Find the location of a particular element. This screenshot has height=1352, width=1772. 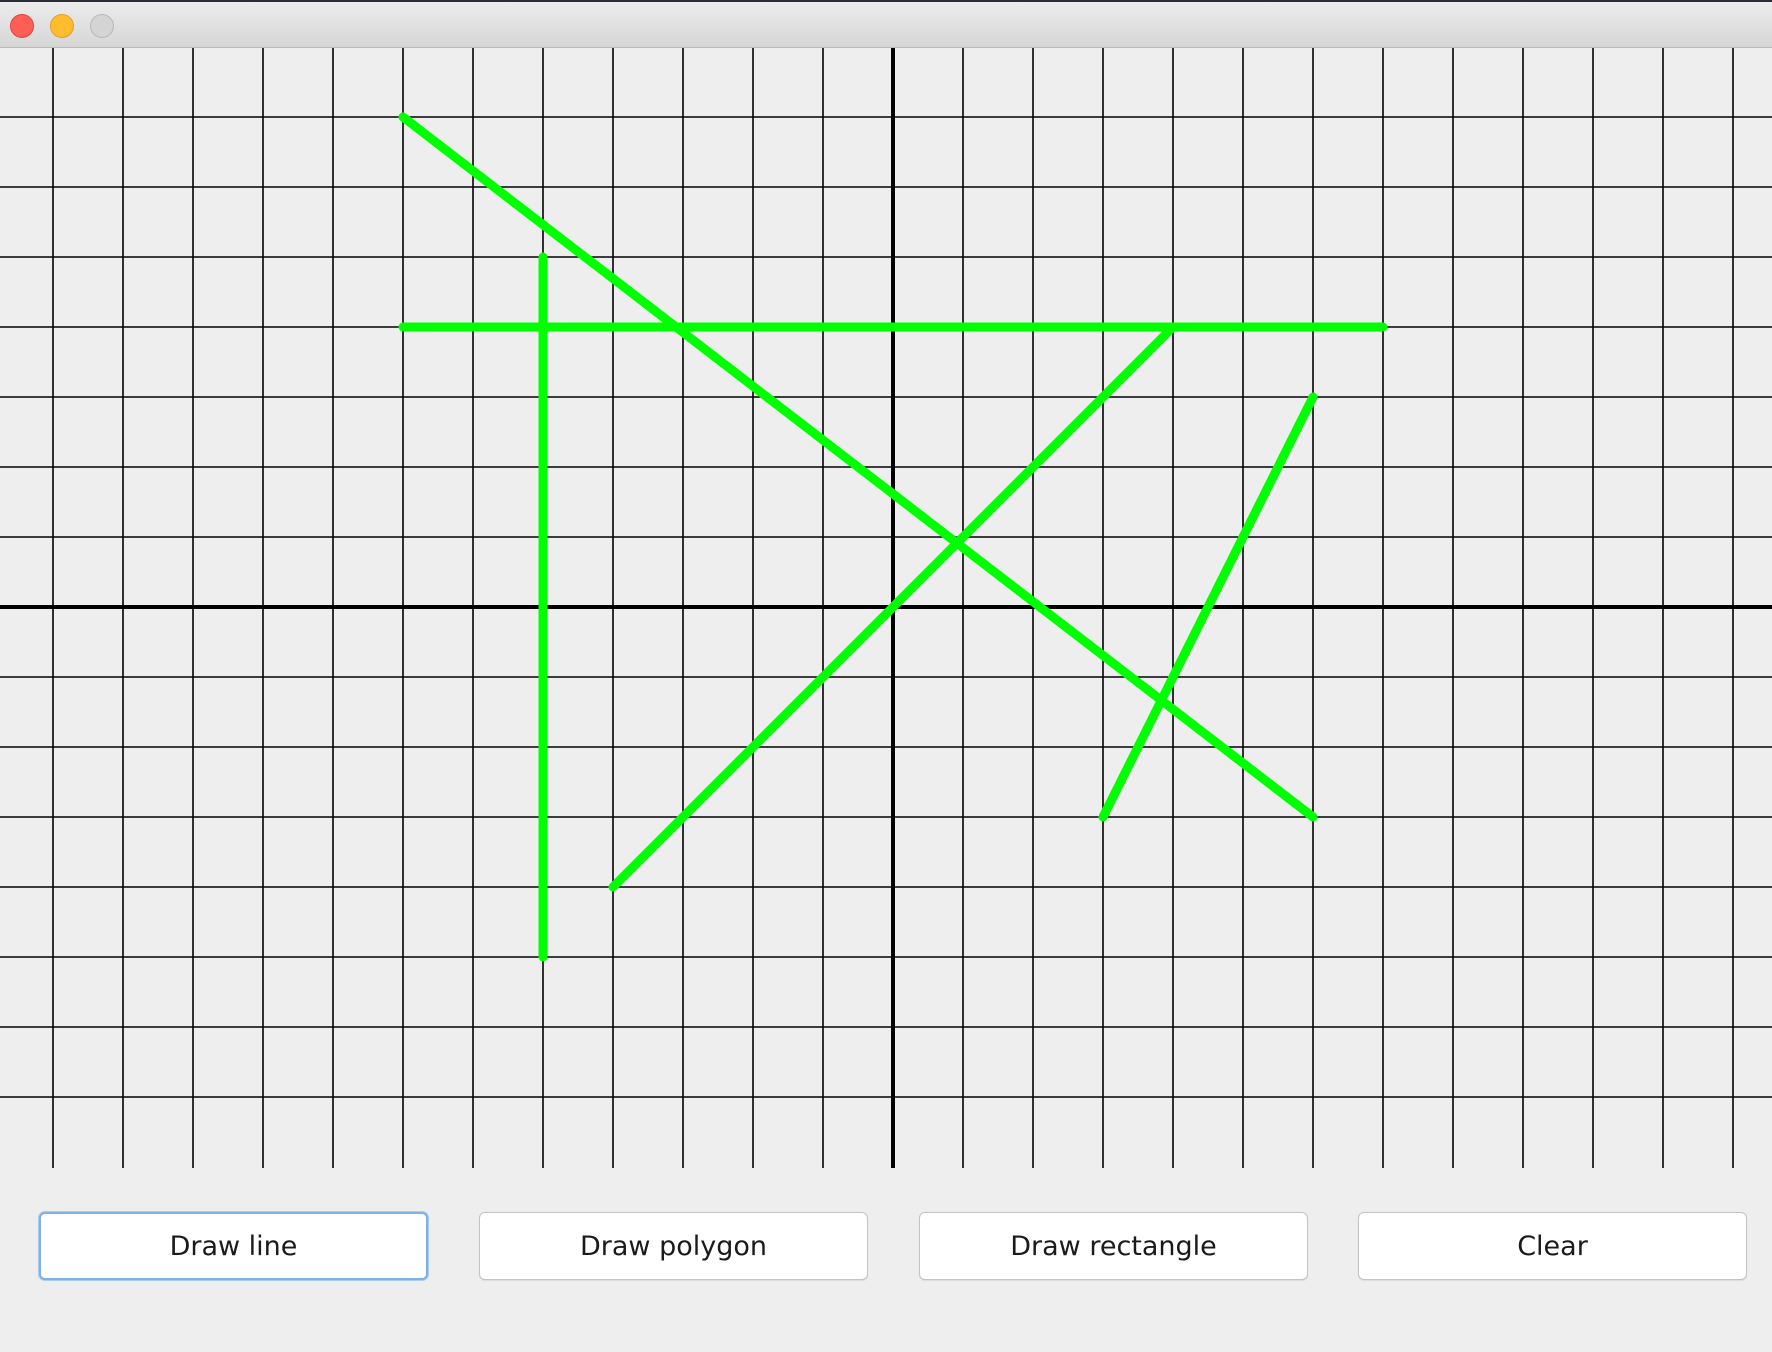

title-bar is located at coordinates (886, 24).